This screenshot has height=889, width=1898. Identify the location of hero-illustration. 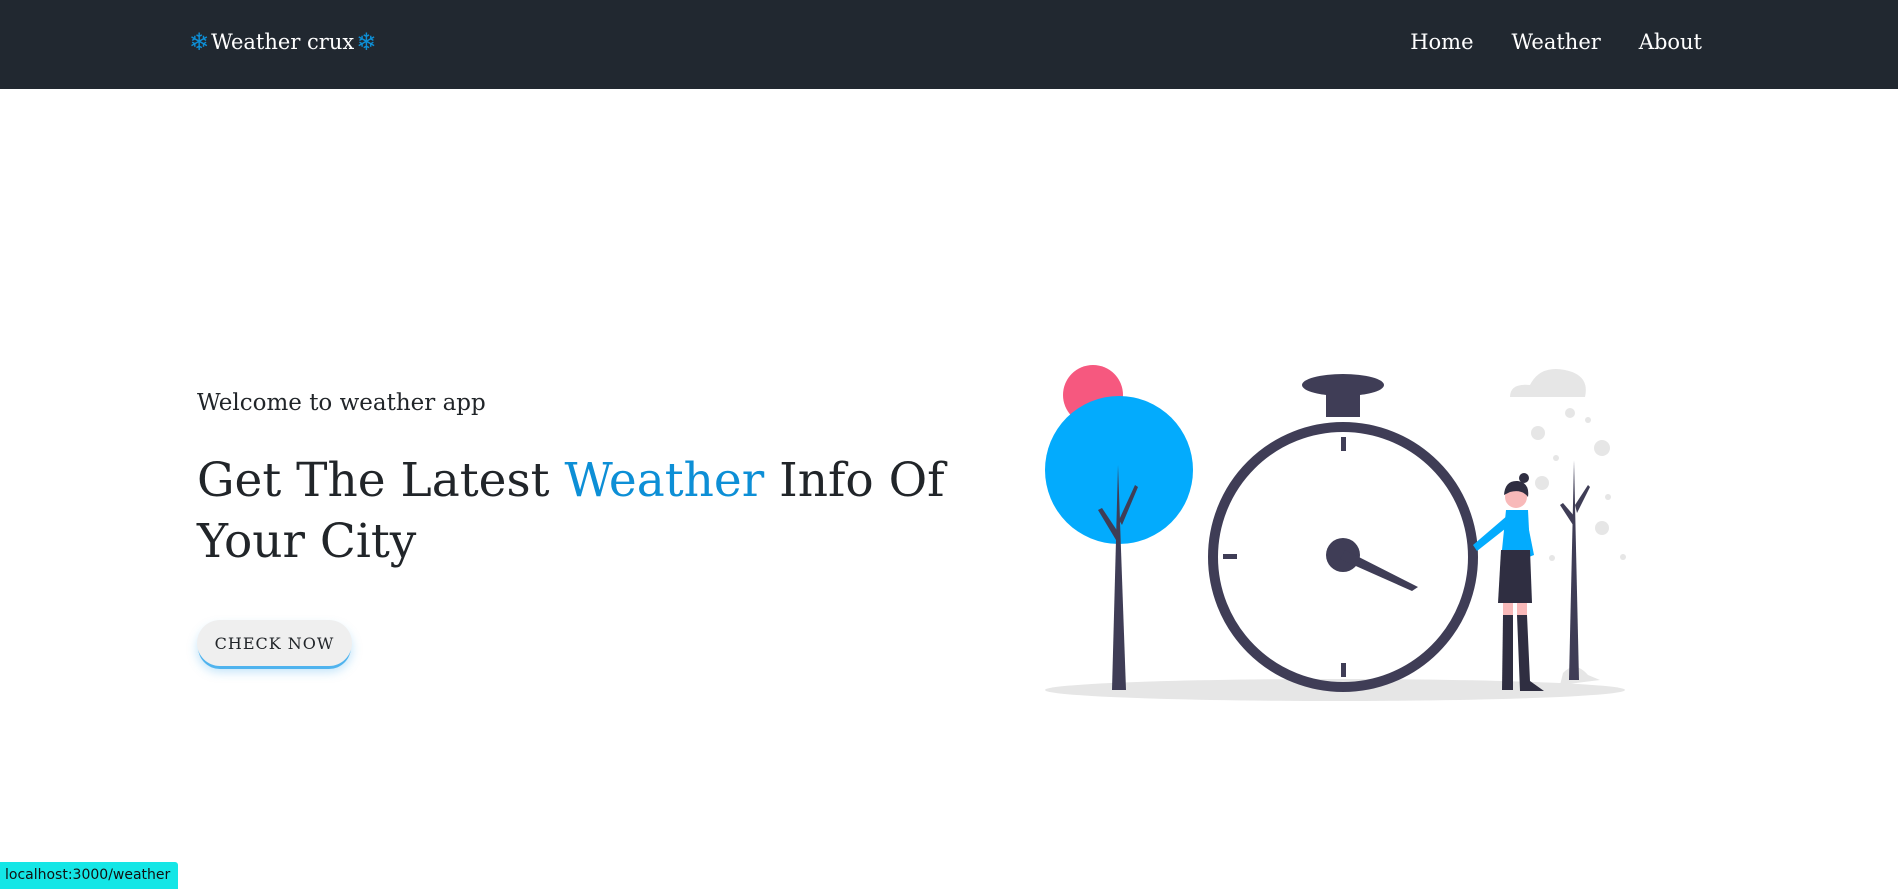
(1335, 533).